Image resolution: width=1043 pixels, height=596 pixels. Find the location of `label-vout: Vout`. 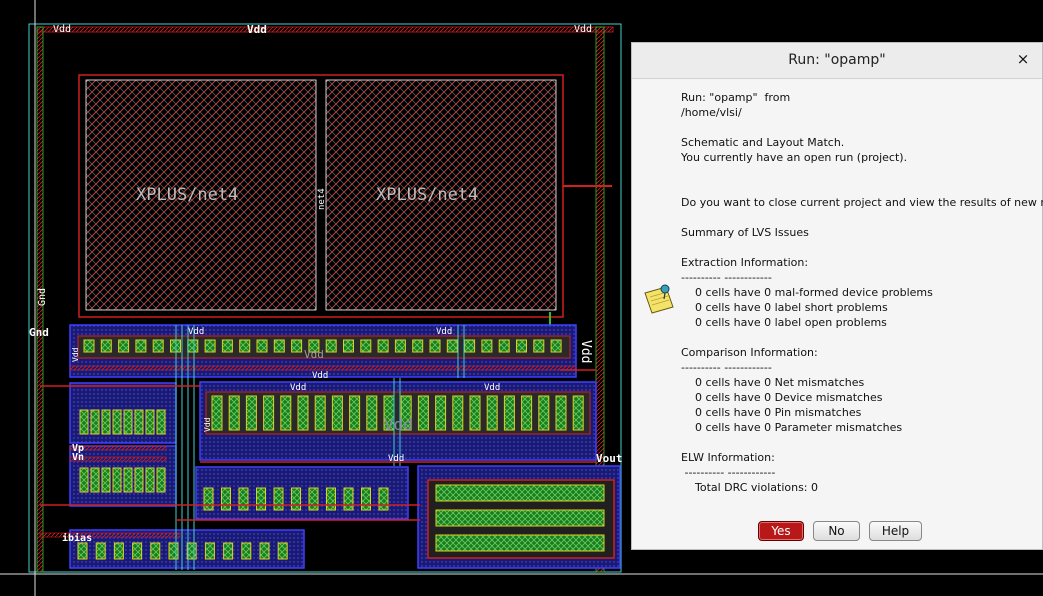

label-vout: Vout is located at coordinates (609, 458).